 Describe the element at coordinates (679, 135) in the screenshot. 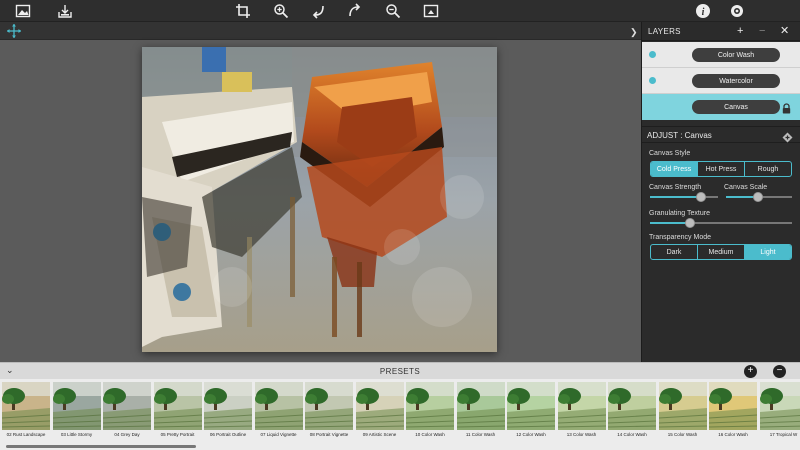

I see `adjust-title: ADJUST : Canvas` at that location.